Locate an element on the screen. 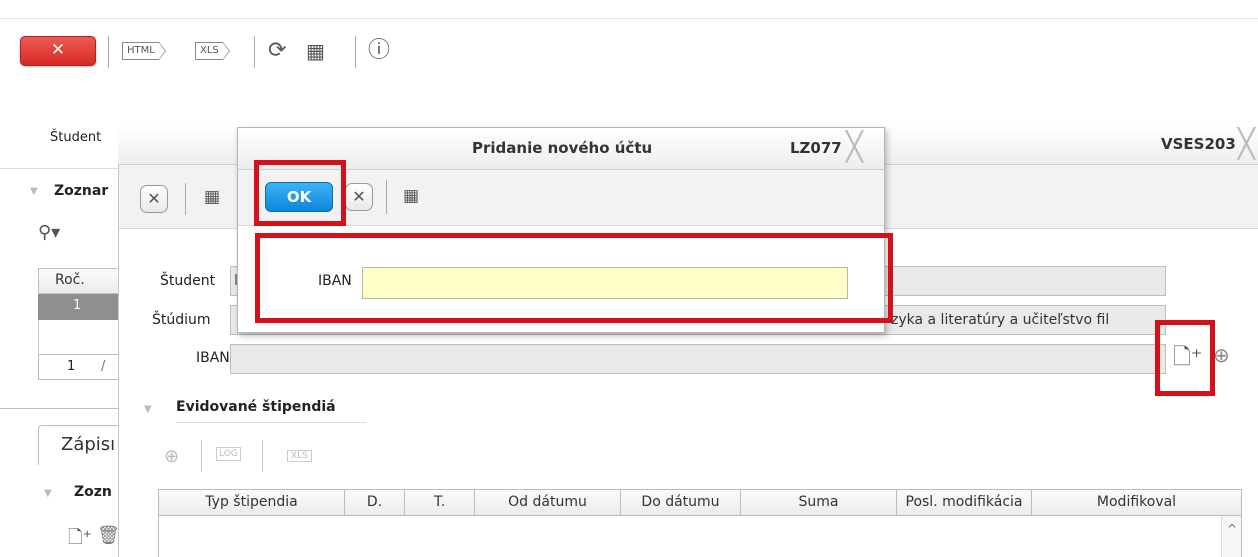 Image resolution: width=1258 pixels, height=557 pixels. pager-page: 1 is located at coordinates (71, 366).